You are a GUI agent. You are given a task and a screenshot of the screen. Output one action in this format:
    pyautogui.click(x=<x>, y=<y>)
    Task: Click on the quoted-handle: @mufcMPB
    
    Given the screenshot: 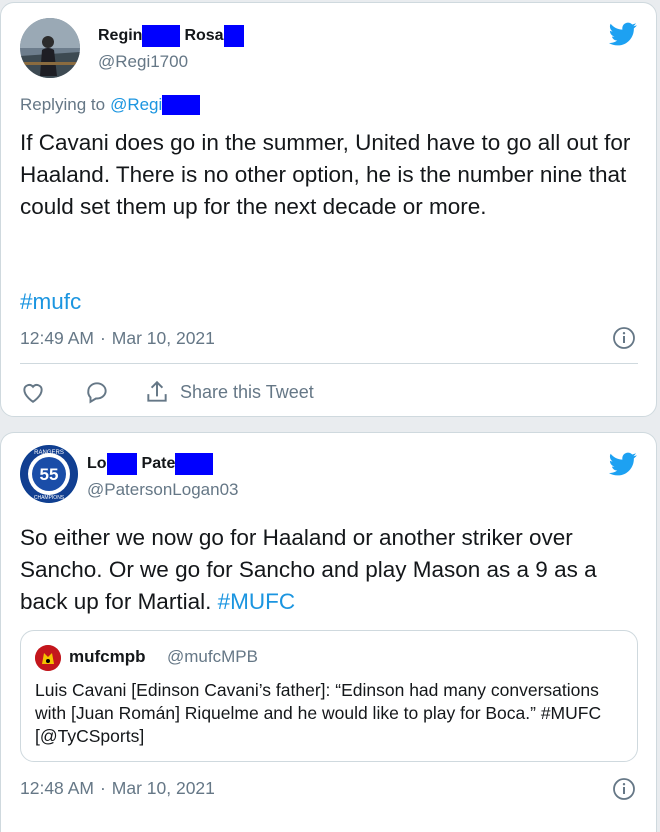 What is the action you would take?
    pyautogui.click(x=212, y=657)
    